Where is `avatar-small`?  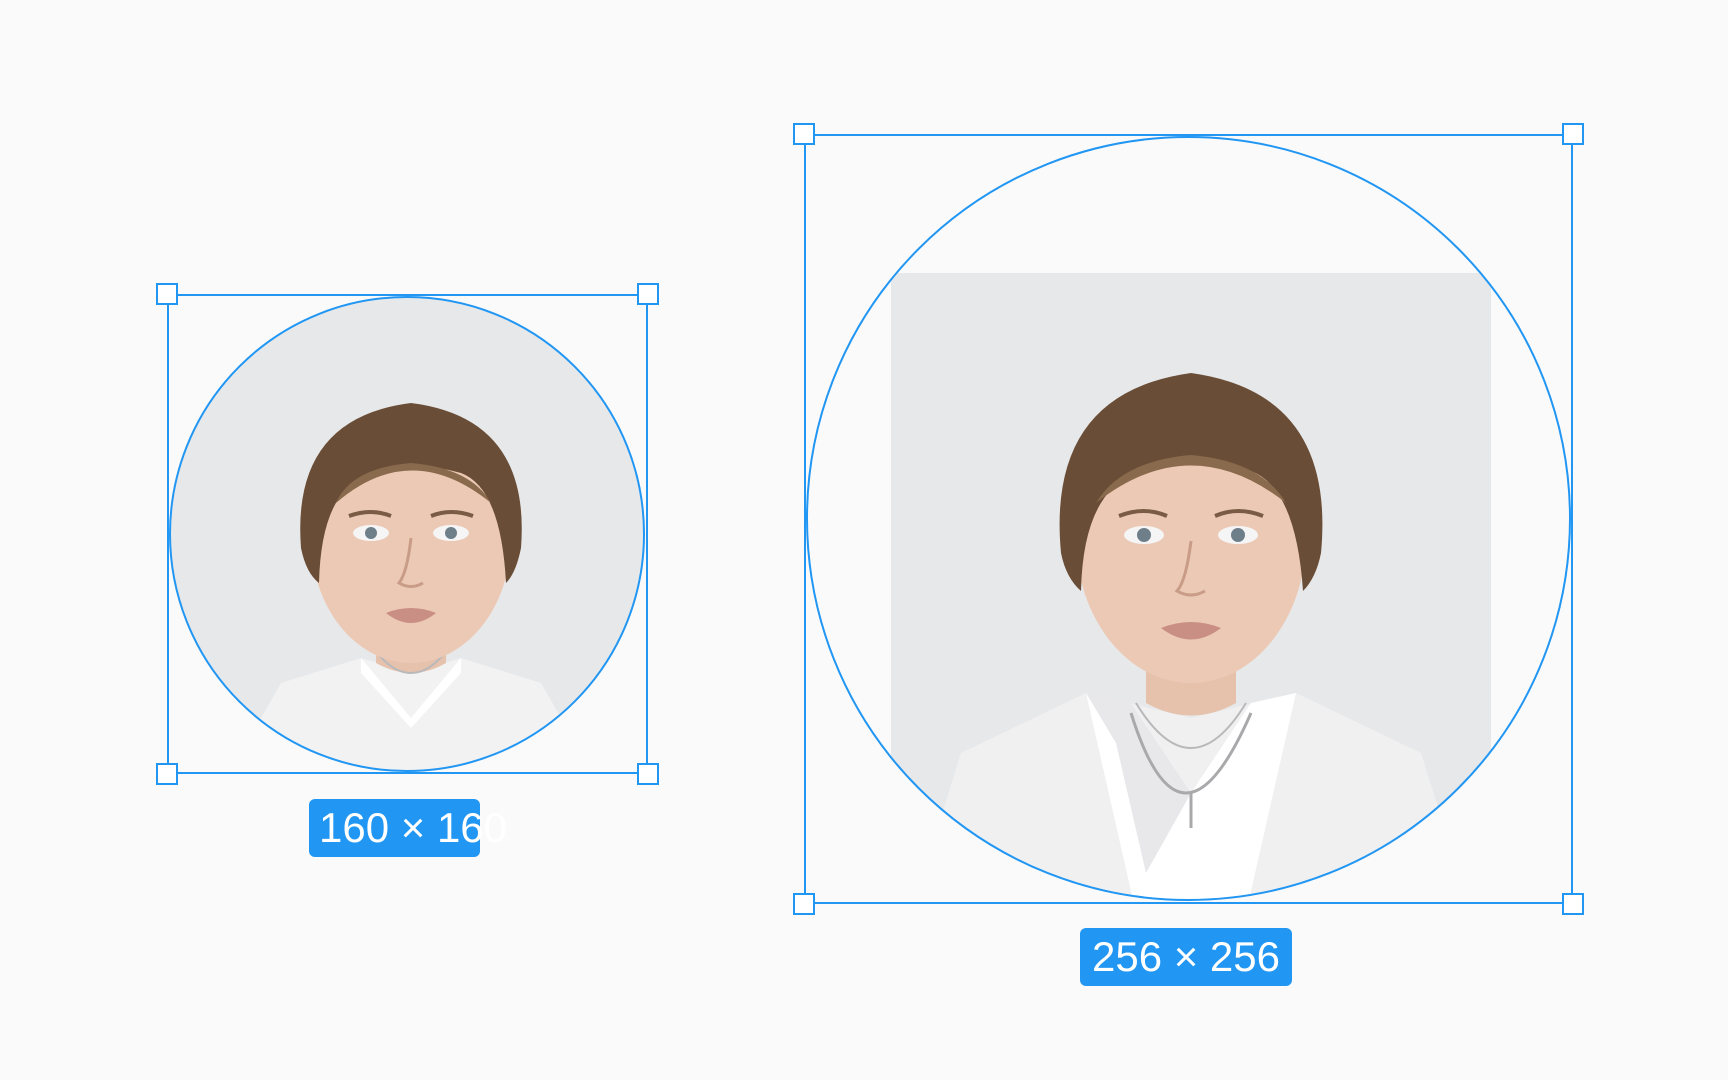 avatar-small is located at coordinates (407, 534).